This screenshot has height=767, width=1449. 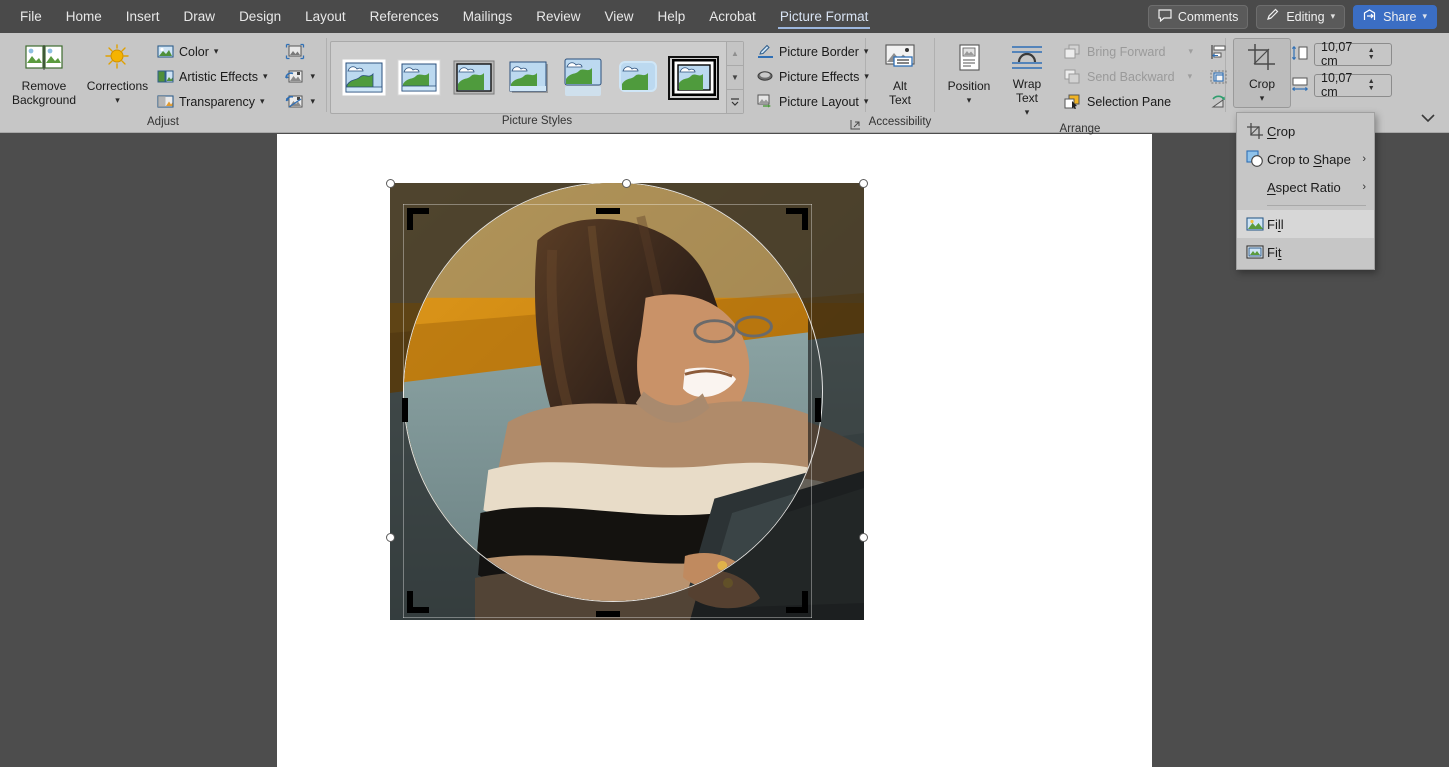 What do you see at coordinates (404, 16) in the screenshot?
I see `tab-references: References` at bounding box center [404, 16].